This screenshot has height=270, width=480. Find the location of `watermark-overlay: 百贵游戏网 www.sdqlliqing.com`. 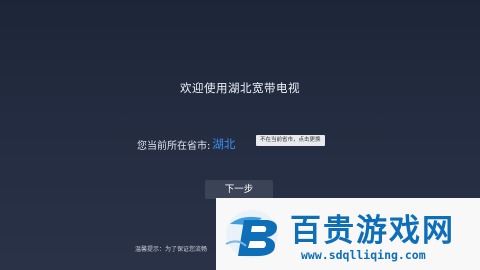

watermark-overlay: 百贵游戏网 www.sdqlliqing.com is located at coordinates (348, 234).